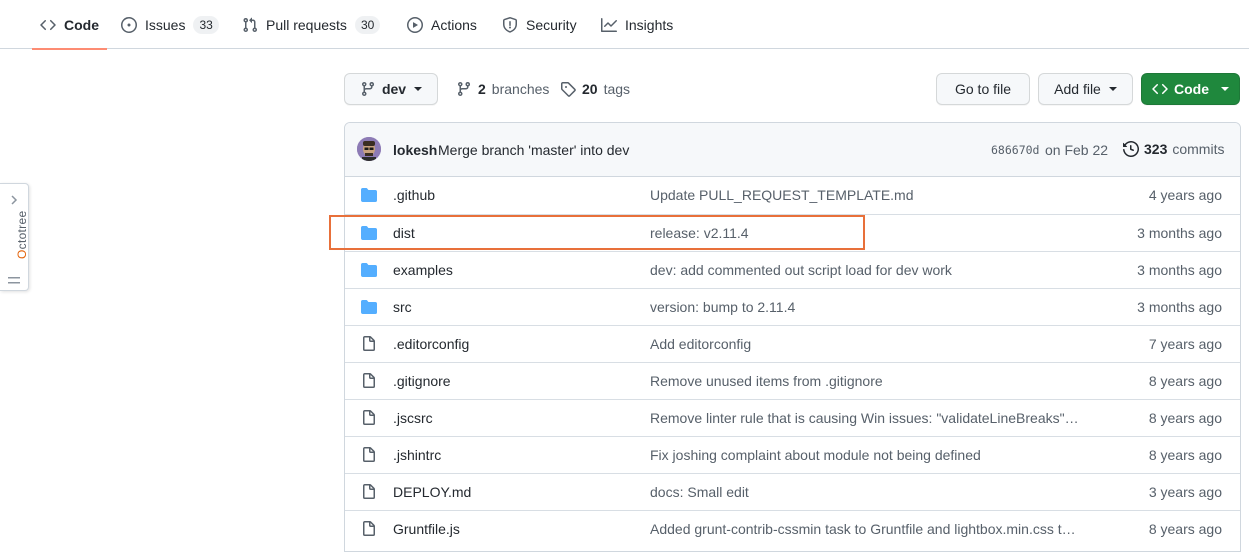 The image size is (1249, 552). I want to click on issues-counter: 33, so click(206, 24).